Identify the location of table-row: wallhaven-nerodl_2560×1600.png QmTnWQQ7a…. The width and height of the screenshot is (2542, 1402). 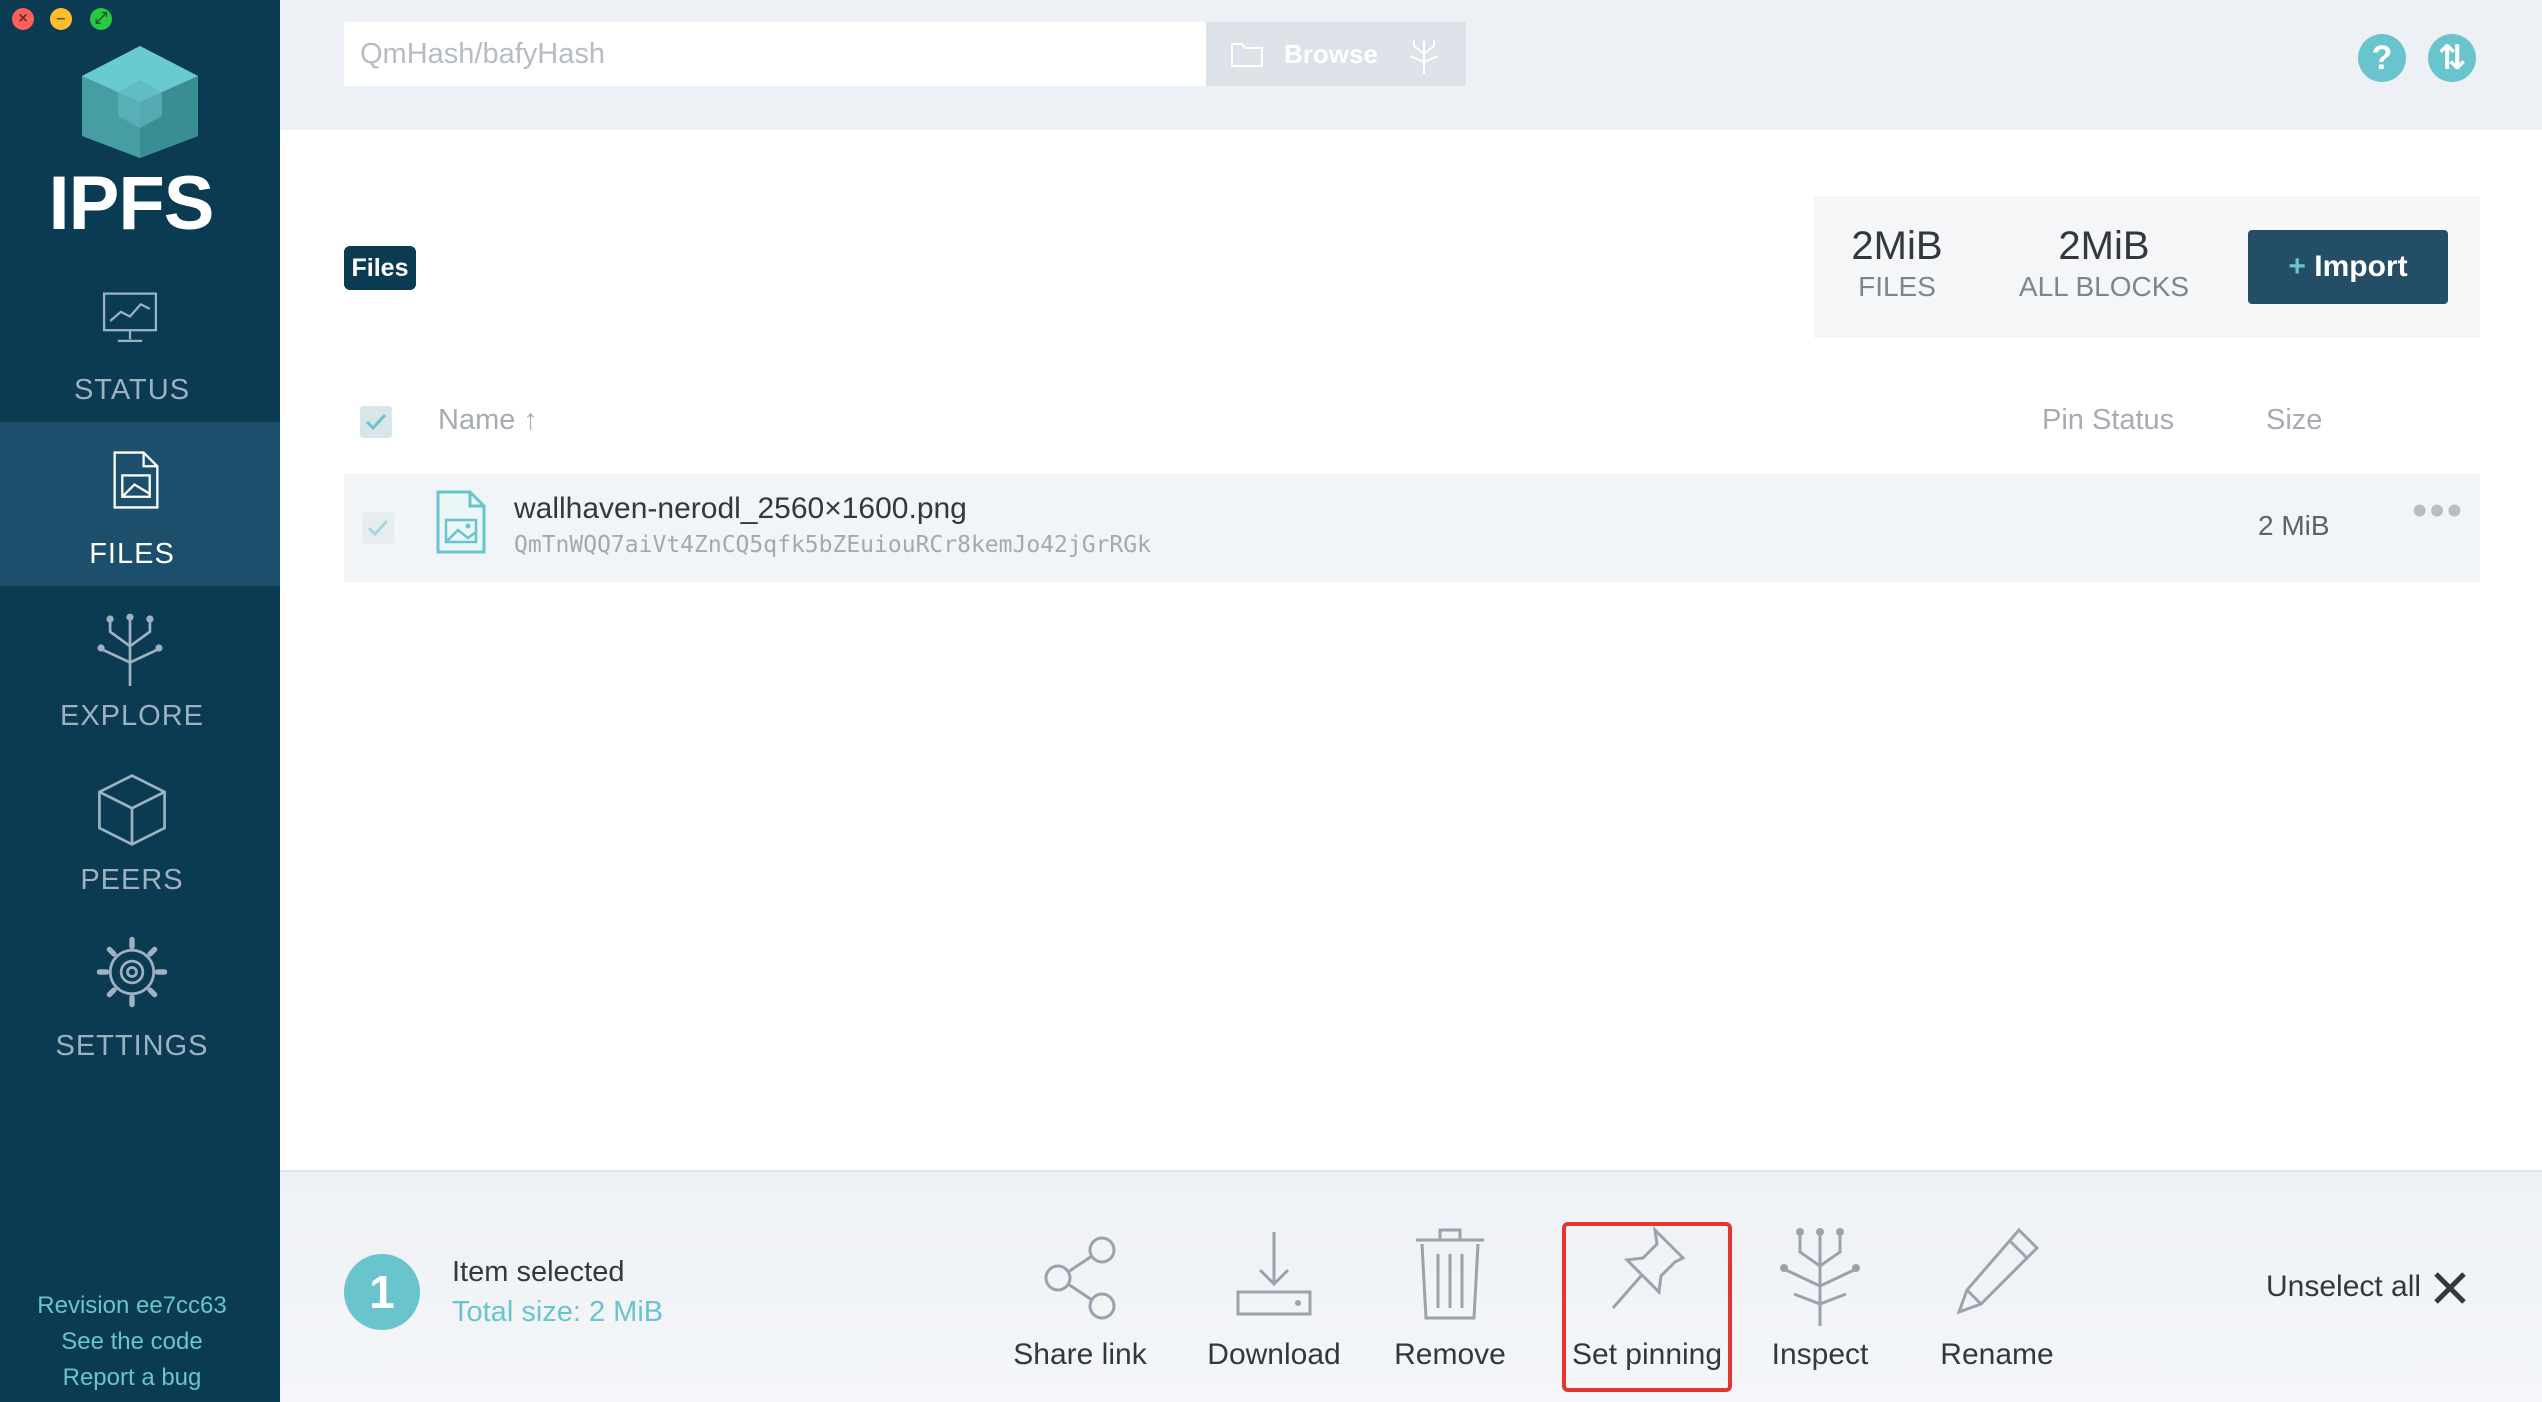
(1412, 528).